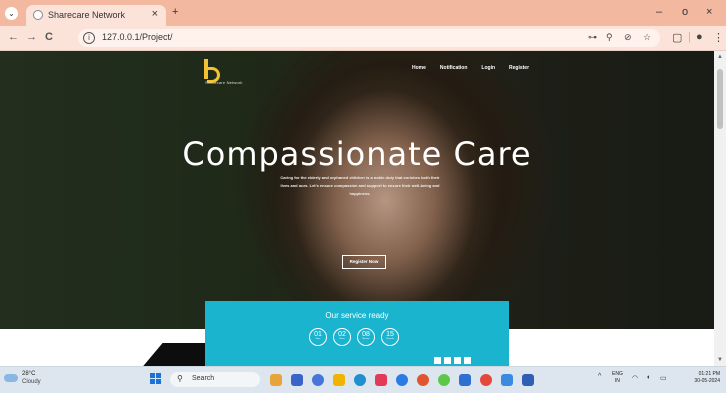  Describe the element at coordinates (720, 360) in the screenshot. I see `scroll-down-icon: ▼` at that location.